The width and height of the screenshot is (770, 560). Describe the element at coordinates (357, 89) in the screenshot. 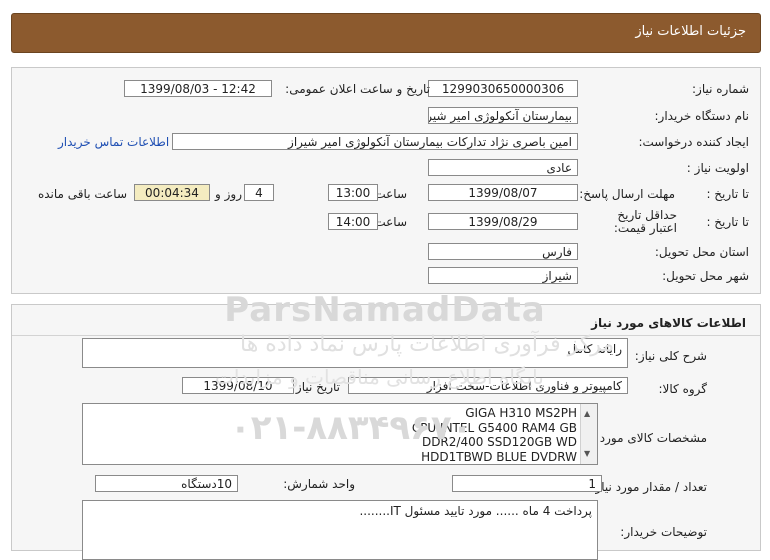

I see `announce-label: تاریخ و ساعت اعلان عمومی:` at that location.